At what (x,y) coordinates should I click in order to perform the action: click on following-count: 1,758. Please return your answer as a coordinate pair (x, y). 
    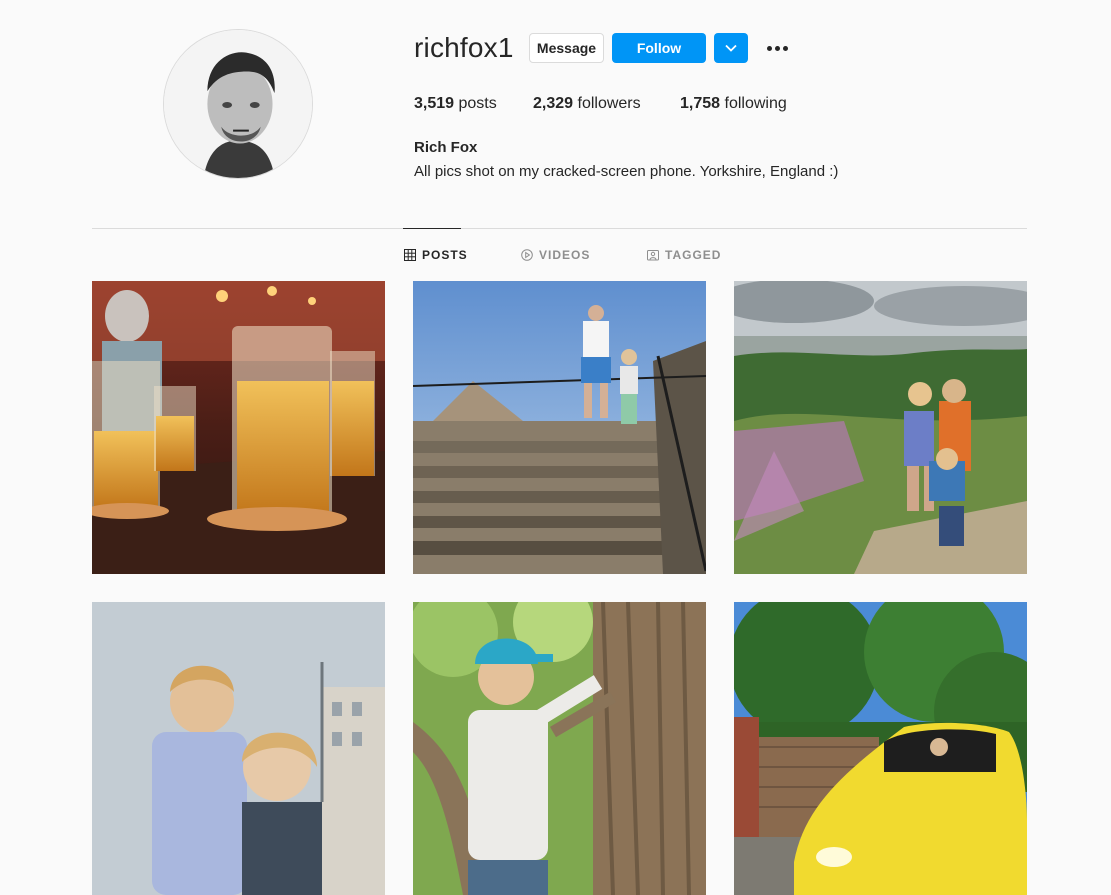
    Looking at the image, I should click on (700, 103).